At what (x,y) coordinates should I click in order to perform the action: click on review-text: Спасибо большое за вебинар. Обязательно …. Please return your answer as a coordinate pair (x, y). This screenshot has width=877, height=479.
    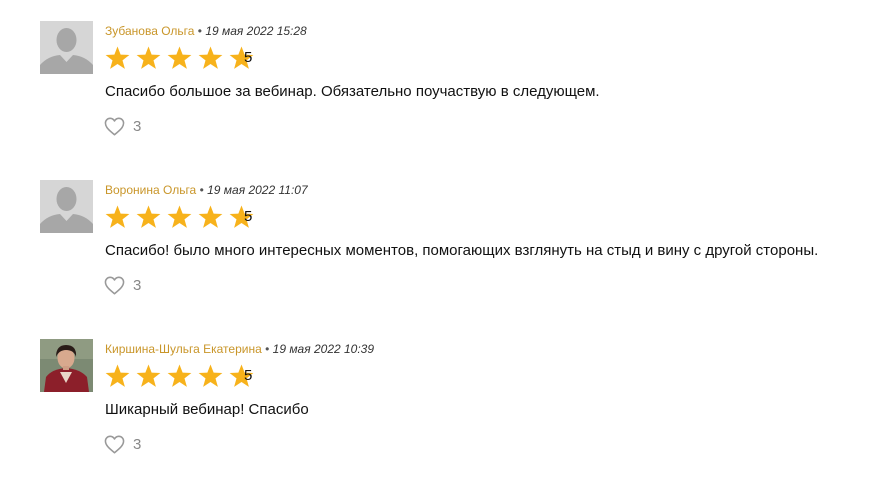
    Looking at the image, I should click on (352, 91).